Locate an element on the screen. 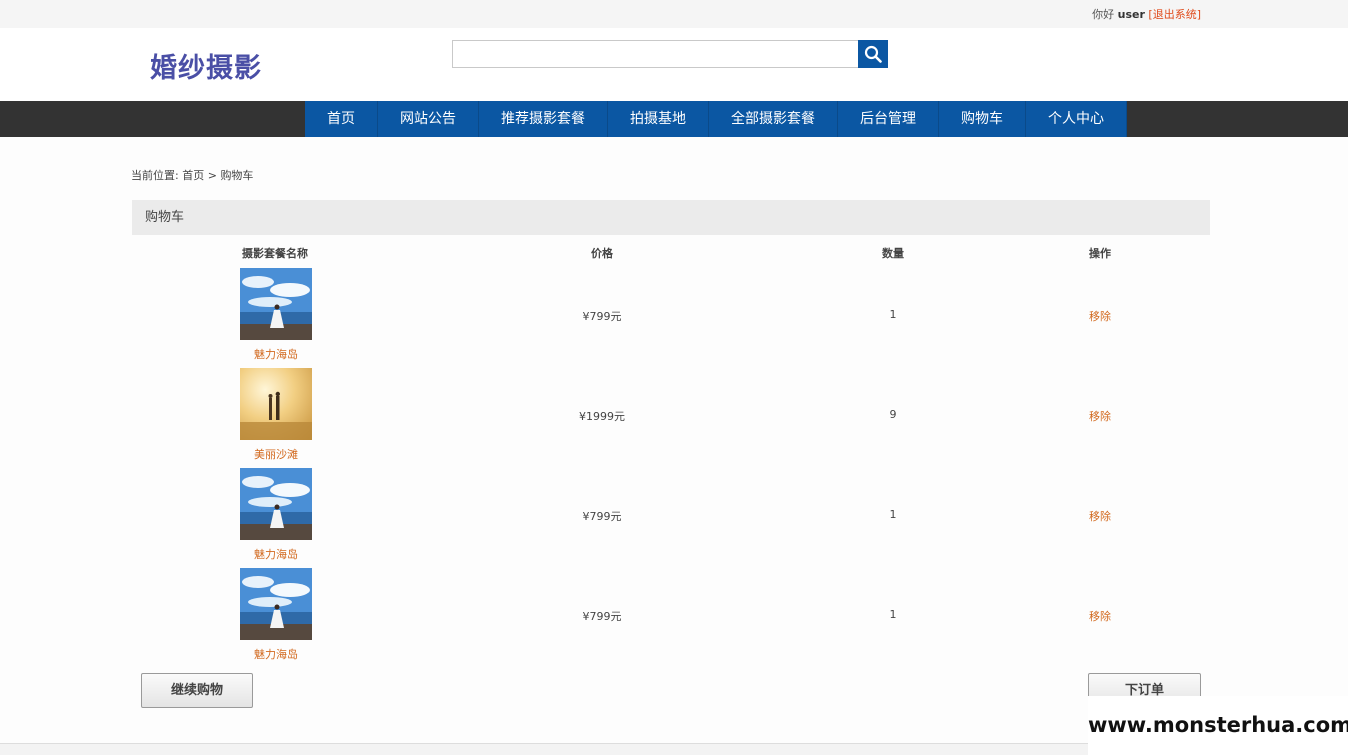  nav-admin: 后台管理 is located at coordinates (888, 119).